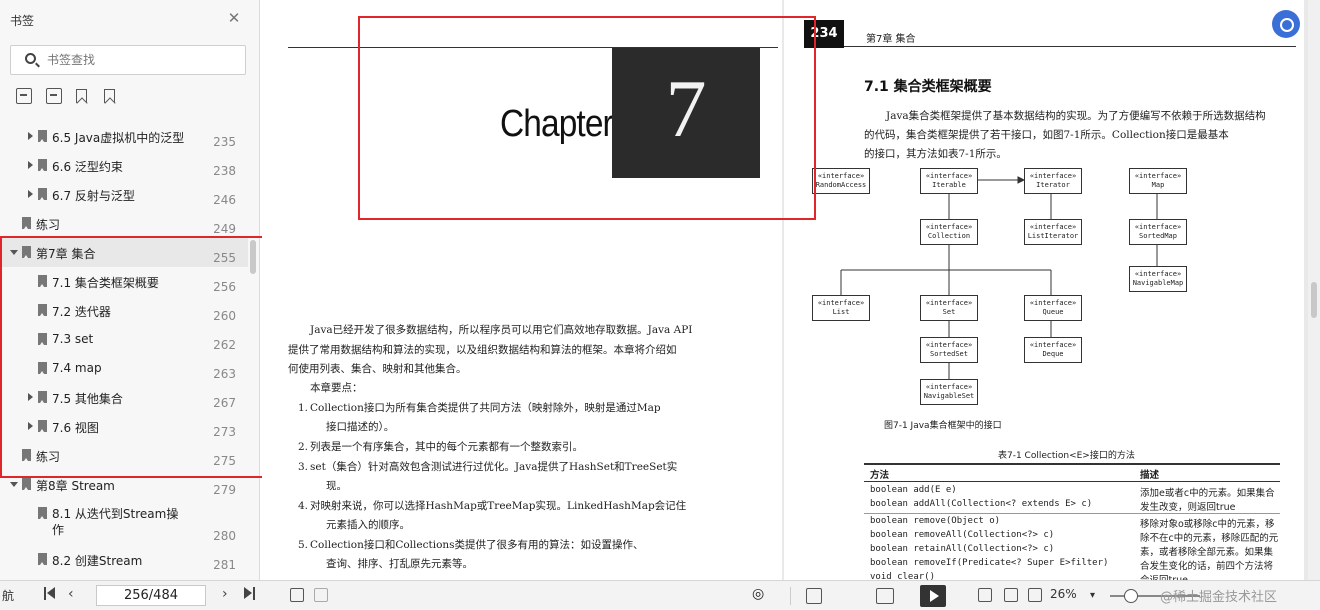  I want to click on uml-interface: «interface» Map, so click(1158, 181).